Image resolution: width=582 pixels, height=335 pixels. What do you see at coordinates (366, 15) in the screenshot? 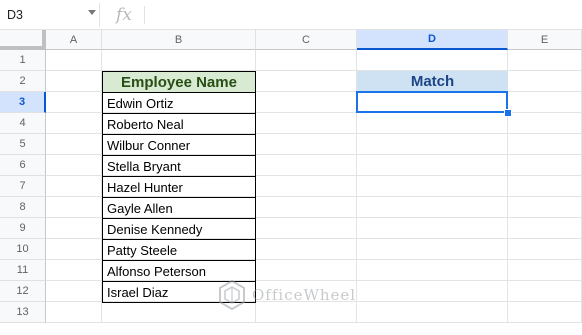
I see `formula-input` at bounding box center [366, 15].